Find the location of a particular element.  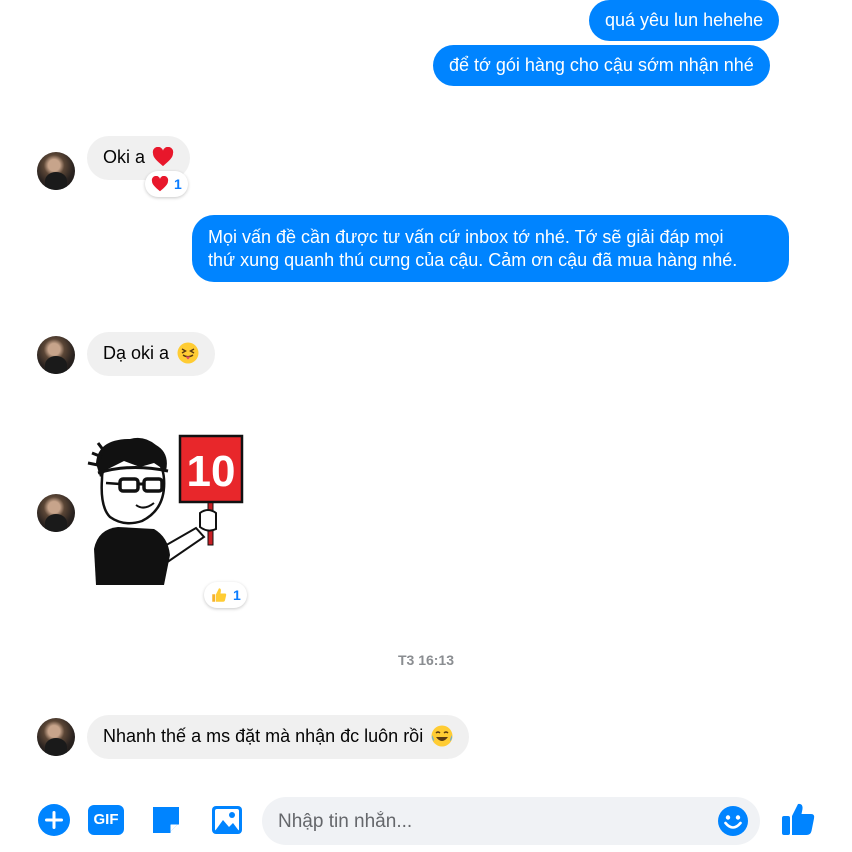

outgoing-message: quá yêu lun hehehe is located at coordinates (684, 20).